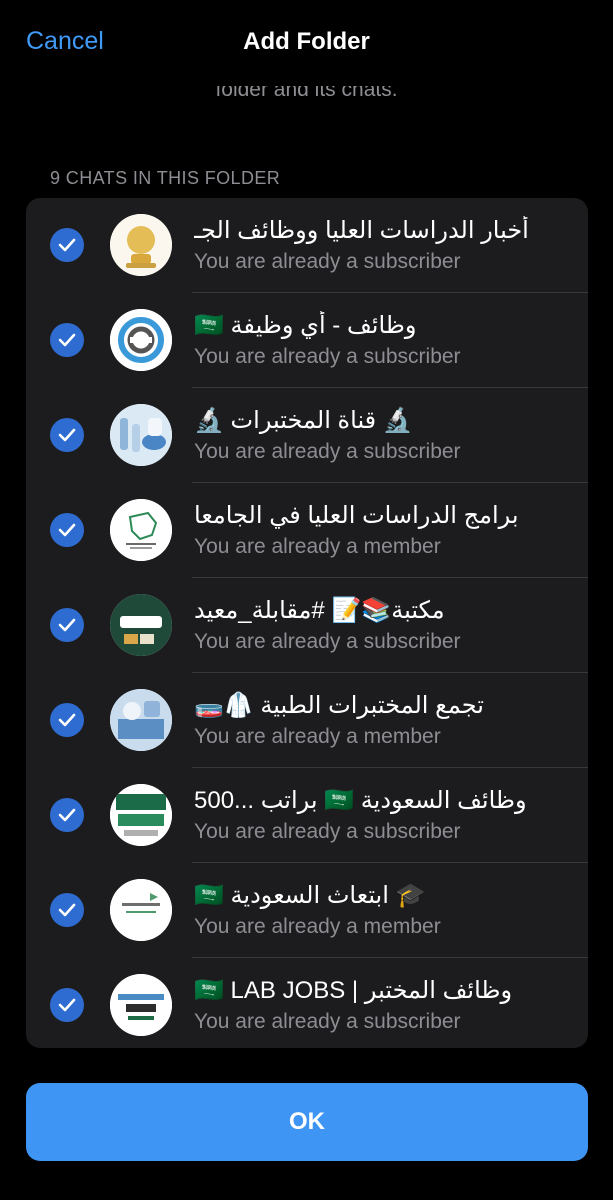 Image resolution: width=613 pixels, height=1200 pixels. I want to click on scholarship-logo-icon, so click(141, 910).